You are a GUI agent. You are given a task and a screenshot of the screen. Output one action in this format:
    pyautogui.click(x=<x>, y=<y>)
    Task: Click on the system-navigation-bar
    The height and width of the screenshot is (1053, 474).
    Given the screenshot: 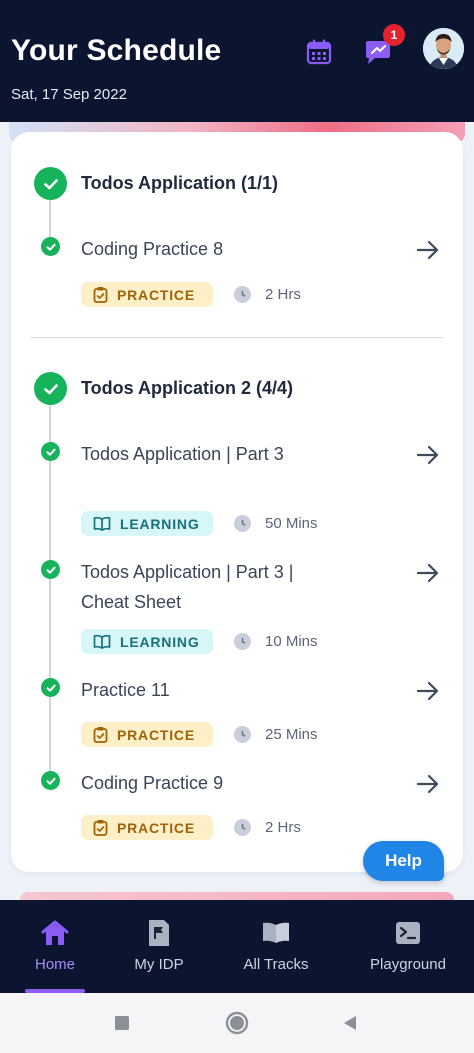 What is the action you would take?
    pyautogui.click(x=237, y=1023)
    